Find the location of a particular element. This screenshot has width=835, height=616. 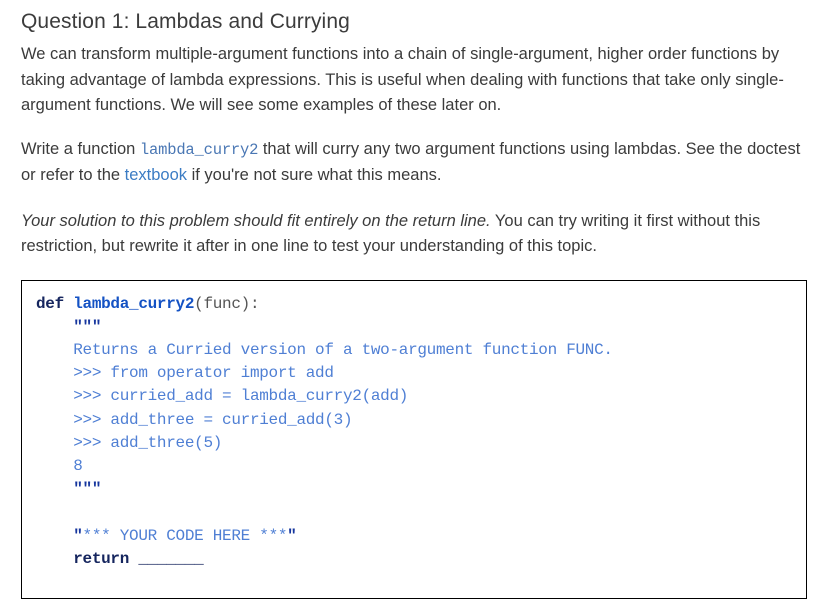

todo-quote-close: " is located at coordinates (292, 535).